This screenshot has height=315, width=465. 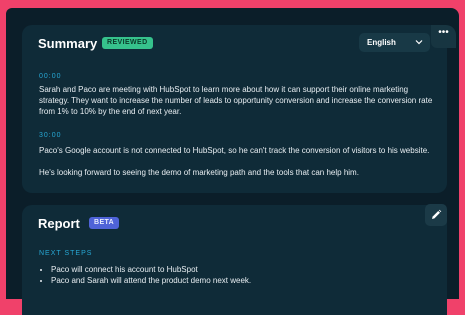 I want to click on timestamp: 30:00, so click(x=50, y=135).